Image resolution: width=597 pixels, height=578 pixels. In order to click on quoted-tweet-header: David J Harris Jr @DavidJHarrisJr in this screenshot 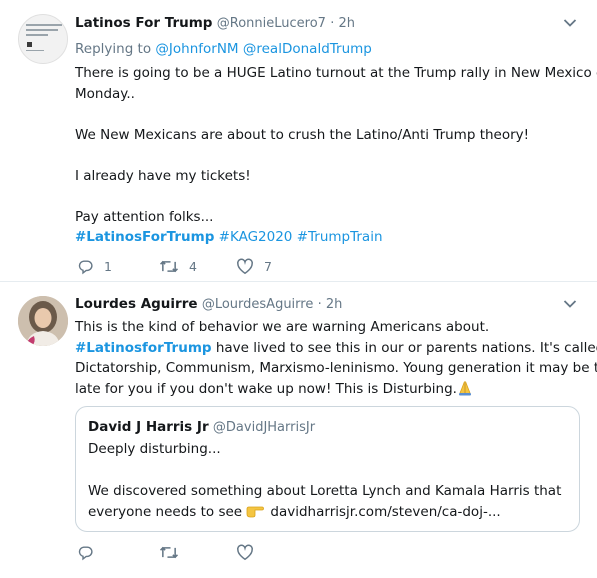, I will do `click(201, 427)`.